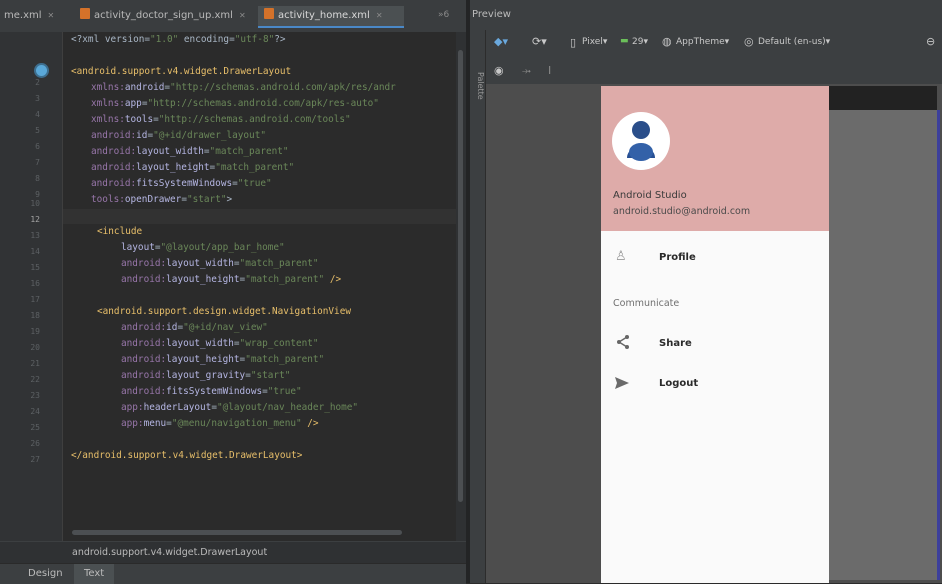  I want to click on user-avatar-icon, so click(641, 141).